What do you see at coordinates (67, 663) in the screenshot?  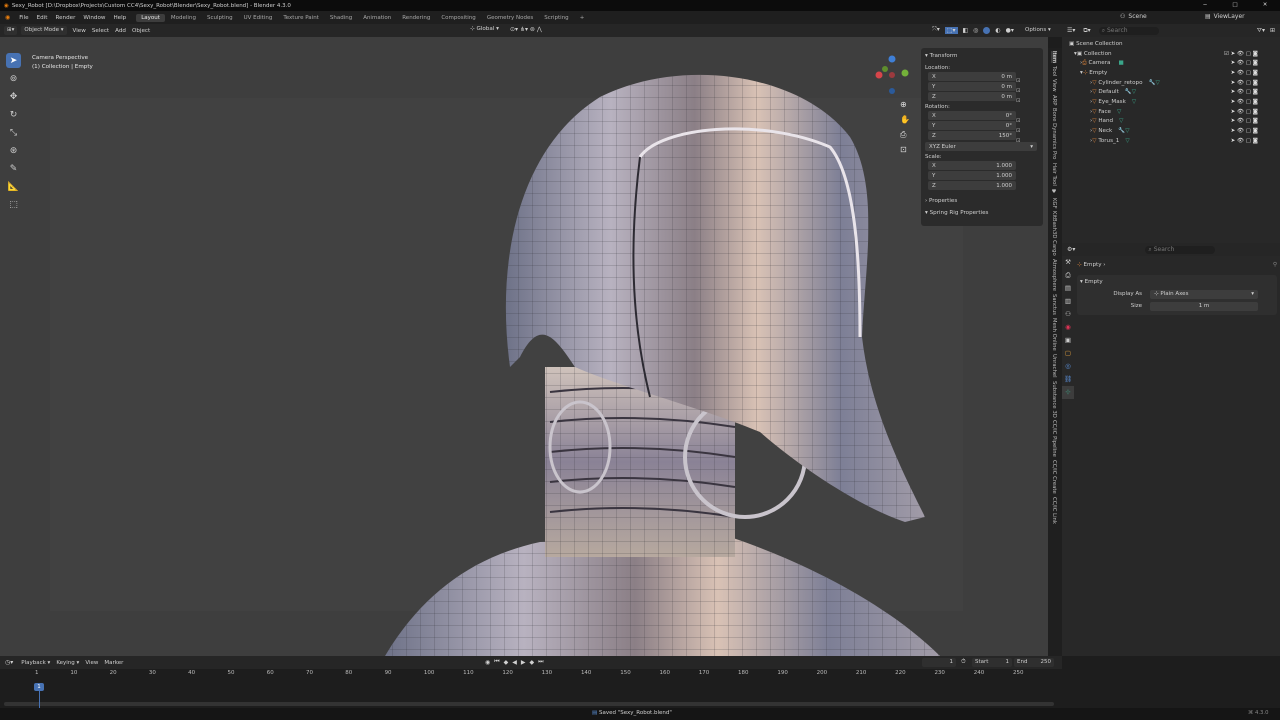 I see `keying-menu: Keying ▾` at bounding box center [67, 663].